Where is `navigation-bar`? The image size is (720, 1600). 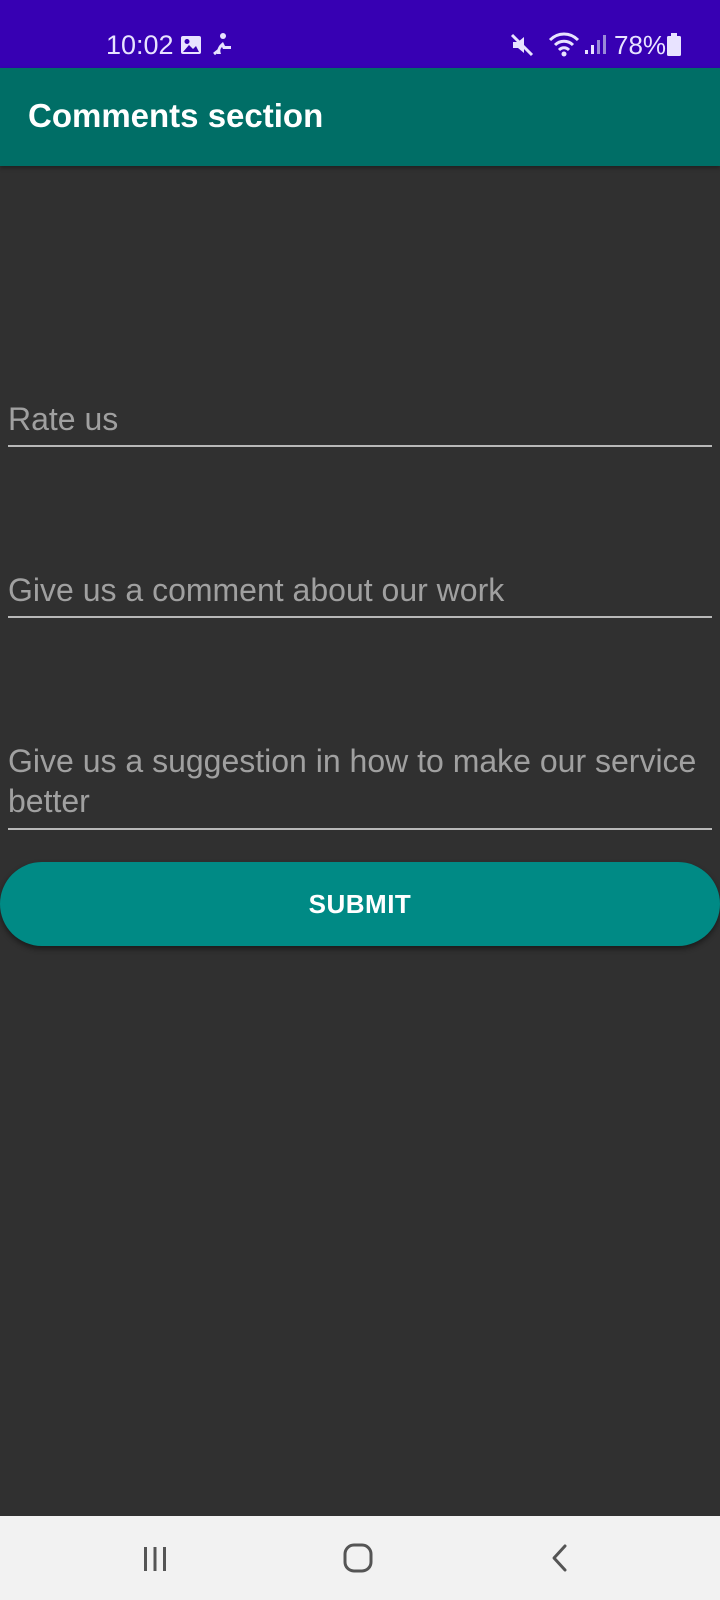
navigation-bar is located at coordinates (360, 1558).